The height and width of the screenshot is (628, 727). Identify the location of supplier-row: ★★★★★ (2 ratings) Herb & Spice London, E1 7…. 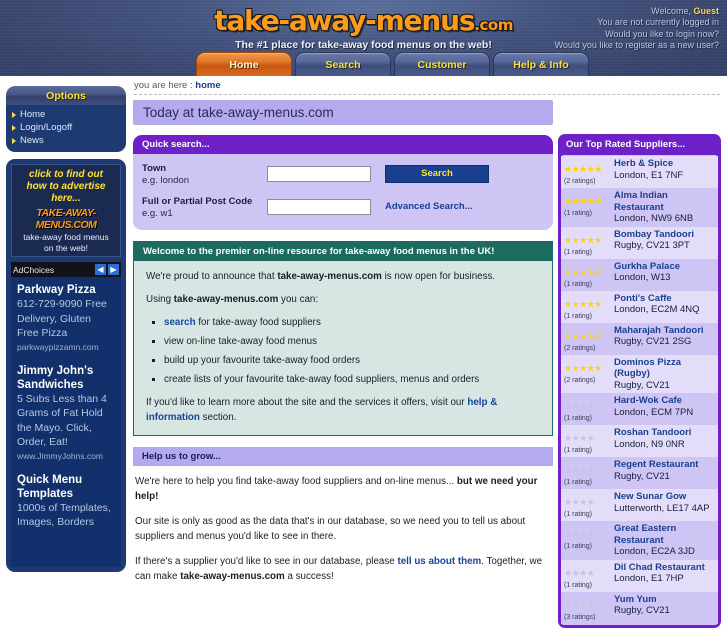
(639, 172).